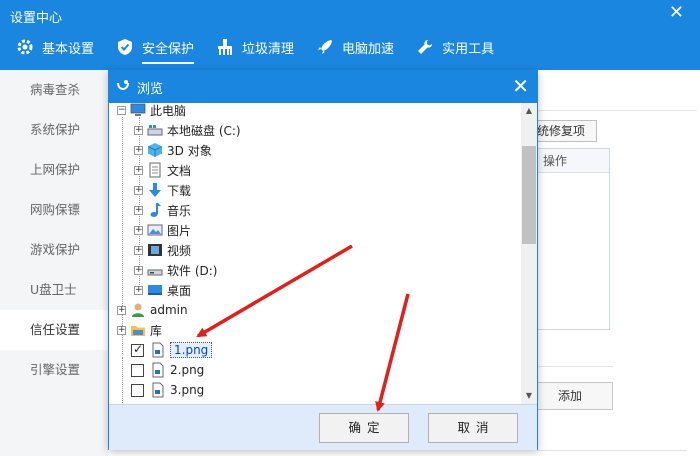  Describe the element at coordinates (204, 130) in the screenshot. I see `tree-label: 本地磁盘 (C:)` at that location.